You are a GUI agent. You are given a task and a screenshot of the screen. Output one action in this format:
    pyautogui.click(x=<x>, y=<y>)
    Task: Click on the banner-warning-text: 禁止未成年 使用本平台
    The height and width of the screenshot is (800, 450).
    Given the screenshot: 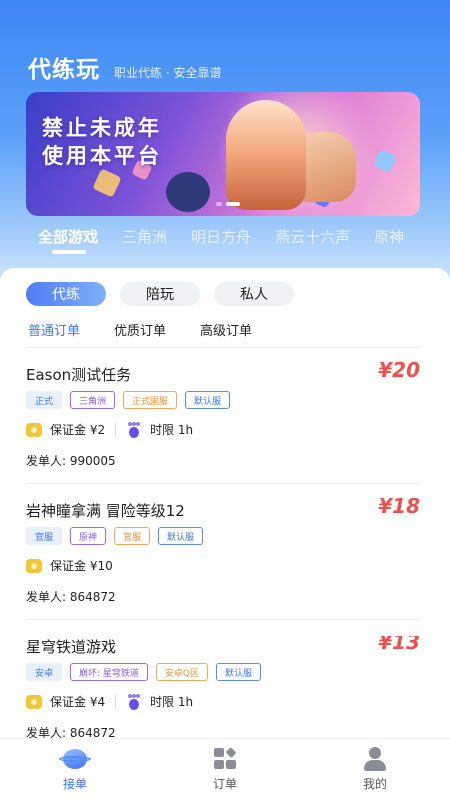 What is the action you would take?
    pyautogui.click(x=102, y=142)
    